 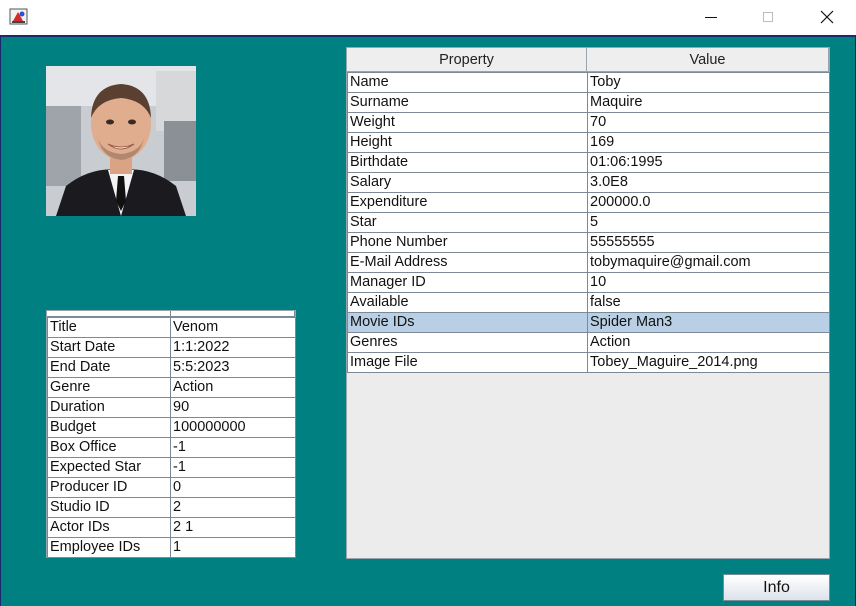 I want to click on table-row: E-Mail Address tobymaquire@gmail.com, so click(x=588, y=262).